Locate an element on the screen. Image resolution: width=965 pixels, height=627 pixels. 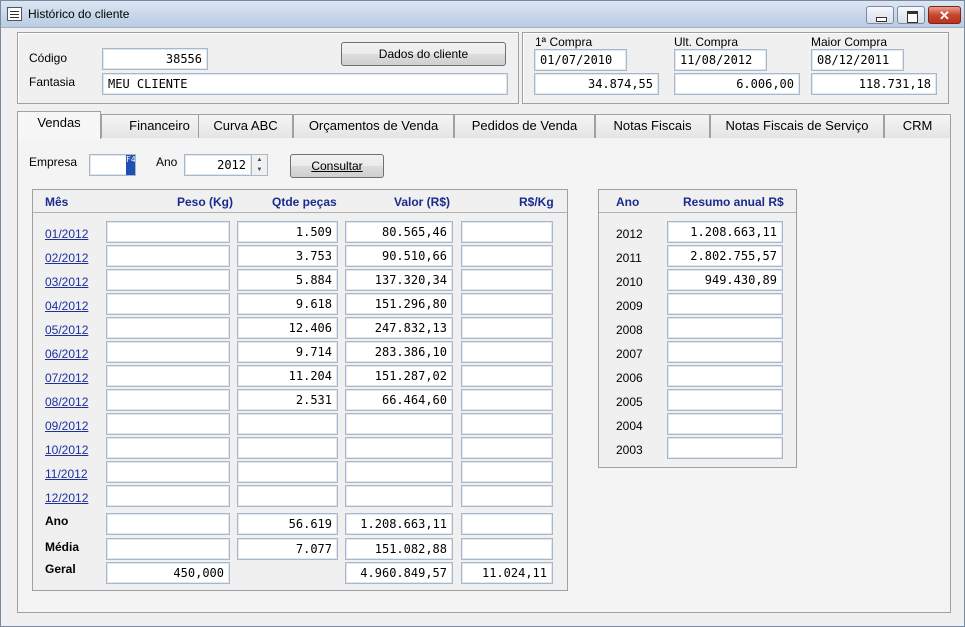
month-link: 04/2012 is located at coordinates (66, 306).